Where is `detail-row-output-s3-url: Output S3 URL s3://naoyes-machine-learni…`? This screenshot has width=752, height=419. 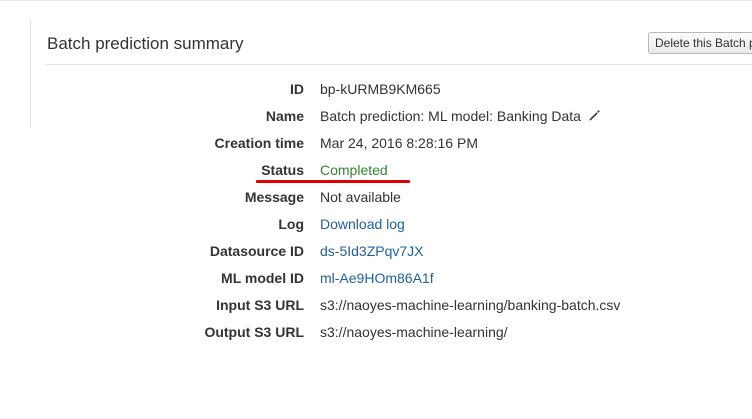 detail-row-output-s3-url: Output S3 URL s3://naoyes-machine-learni… is located at coordinates (376, 334).